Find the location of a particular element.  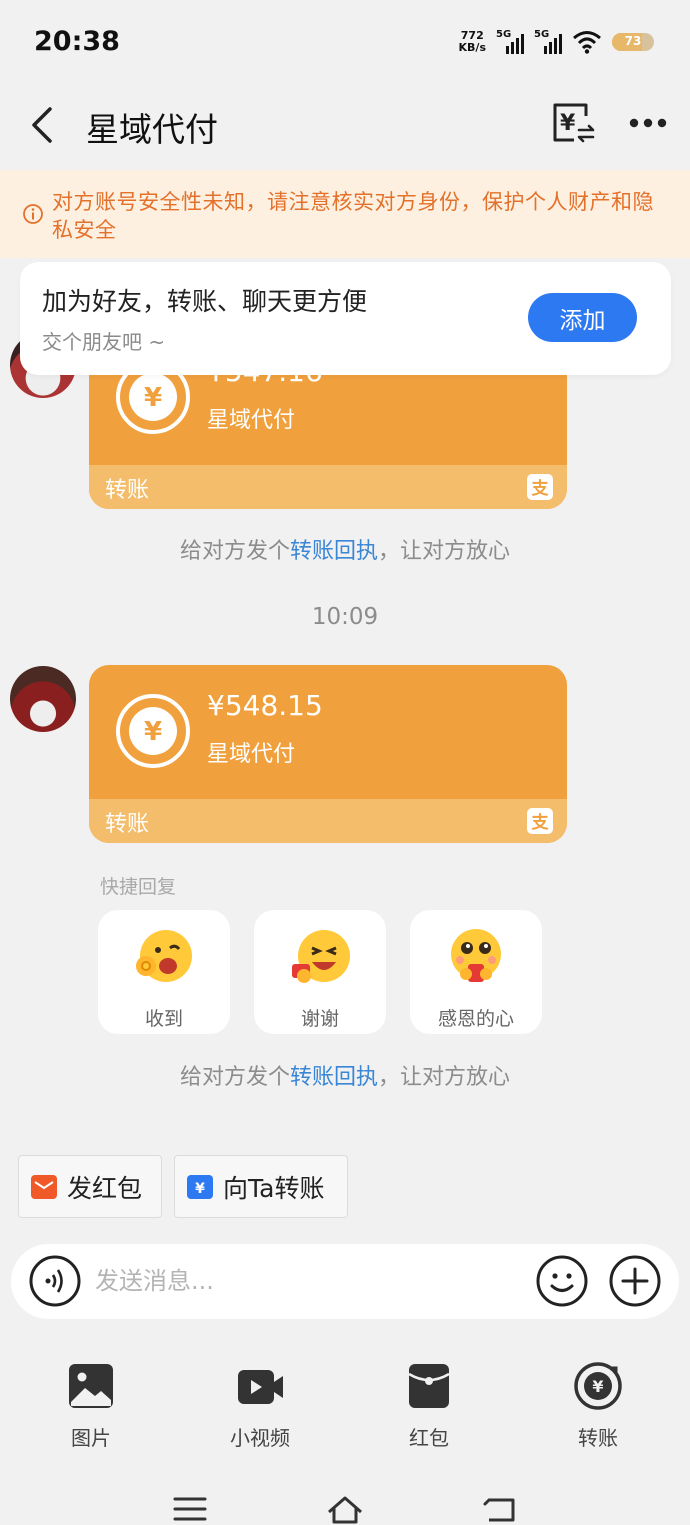

plus-icon is located at coordinates (635, 1281).